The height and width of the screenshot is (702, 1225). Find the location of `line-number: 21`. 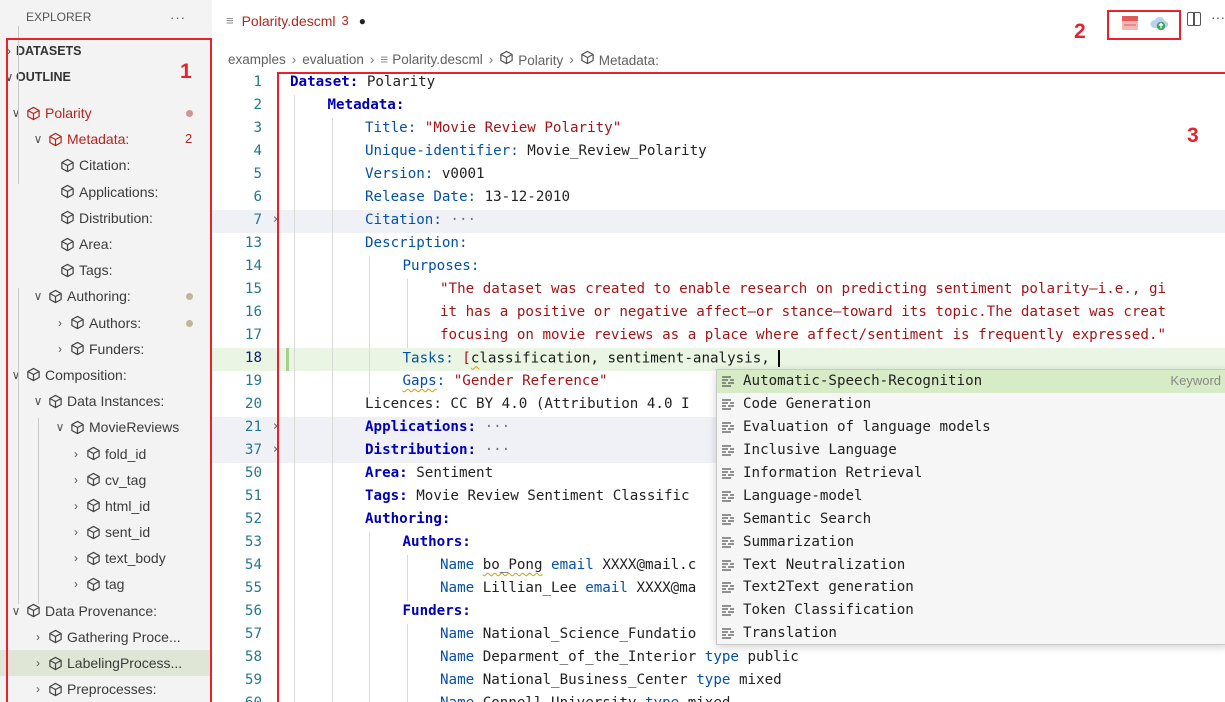

line-number: 21 is located at coordinates (253, 427).